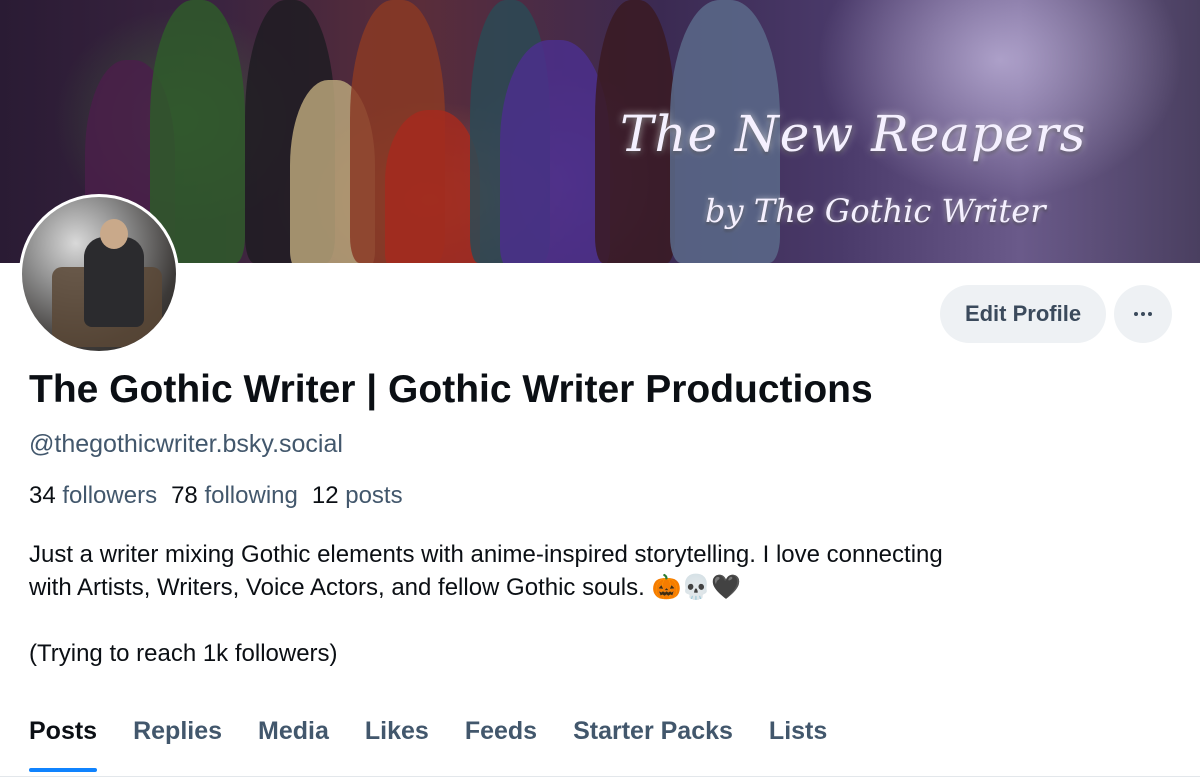 This screenshot has width=1200, height=777. What do you see at coordinates (184, 495) in the screenshot?
I see `following-count: 78` at bounding box center [184, 495].